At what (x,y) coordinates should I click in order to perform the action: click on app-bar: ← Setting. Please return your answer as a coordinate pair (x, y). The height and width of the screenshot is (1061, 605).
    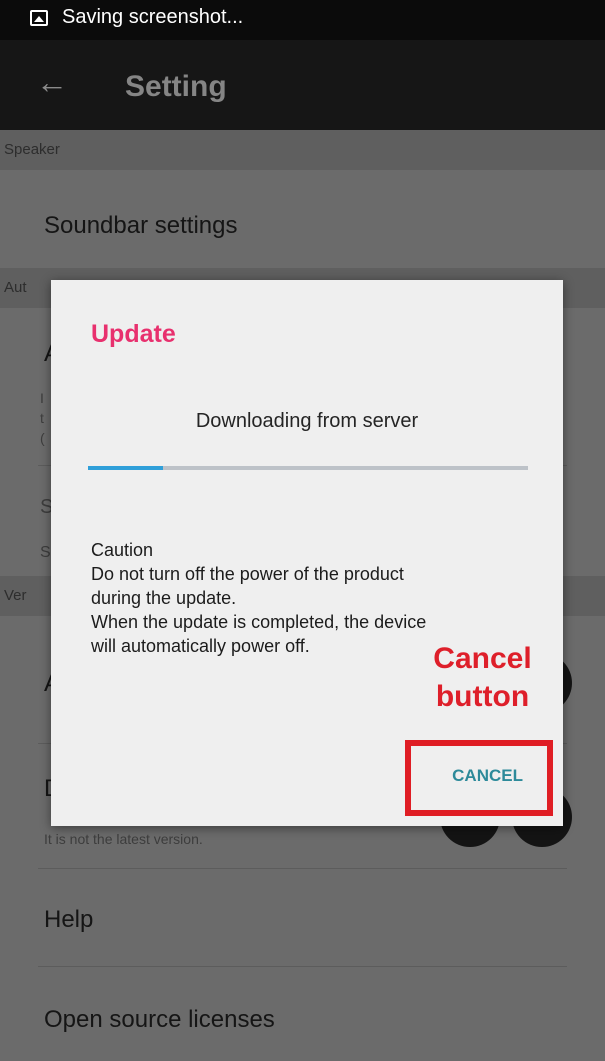
    Looking at the image, I should click on (302, 85).